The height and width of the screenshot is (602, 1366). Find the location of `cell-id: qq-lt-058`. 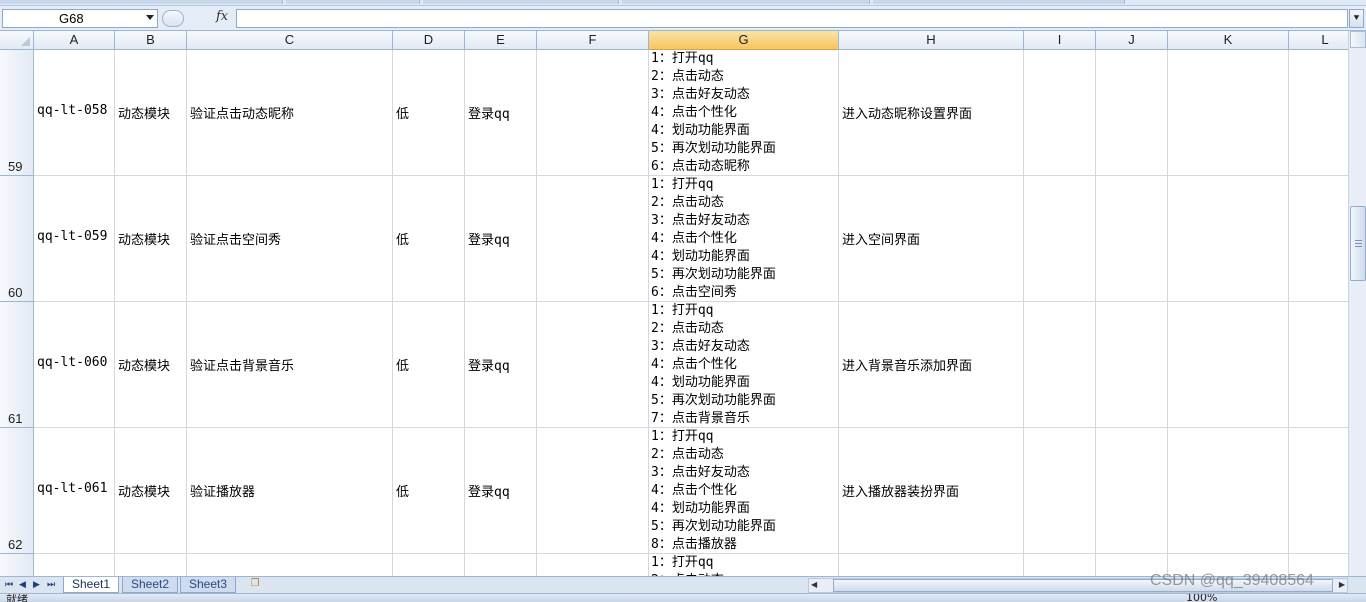

cell-id: qq-lt-058 is located at coordinates (74, 113).